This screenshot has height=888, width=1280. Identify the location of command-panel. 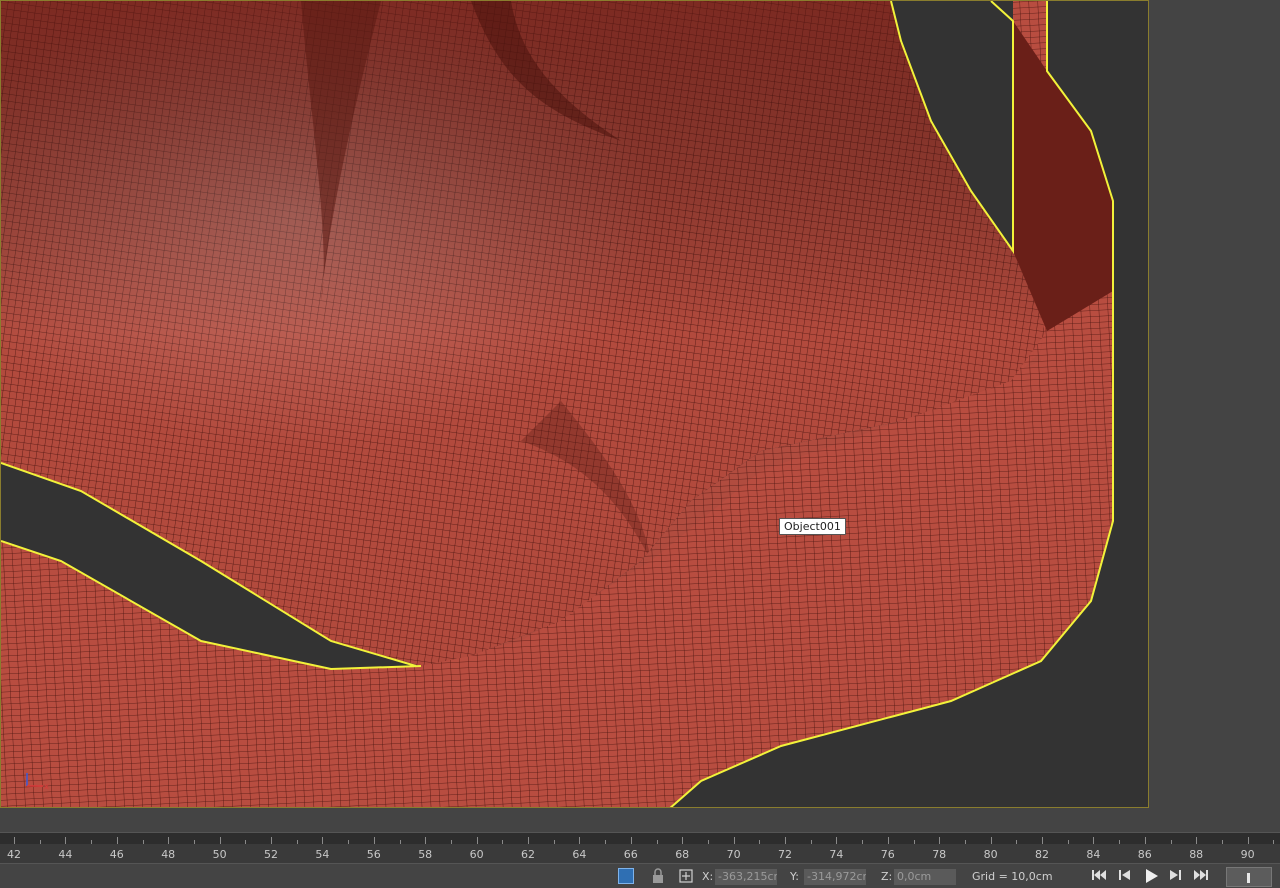
(1215, 404).